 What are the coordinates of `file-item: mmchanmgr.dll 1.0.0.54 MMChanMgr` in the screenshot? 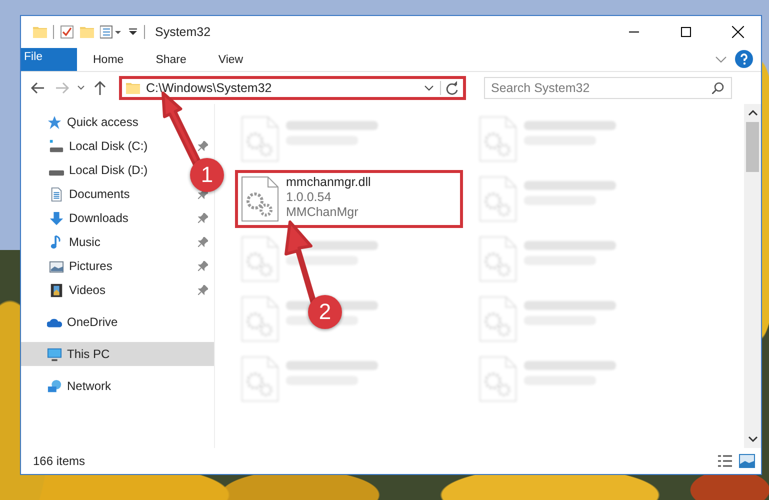 It's located at (349, 199).